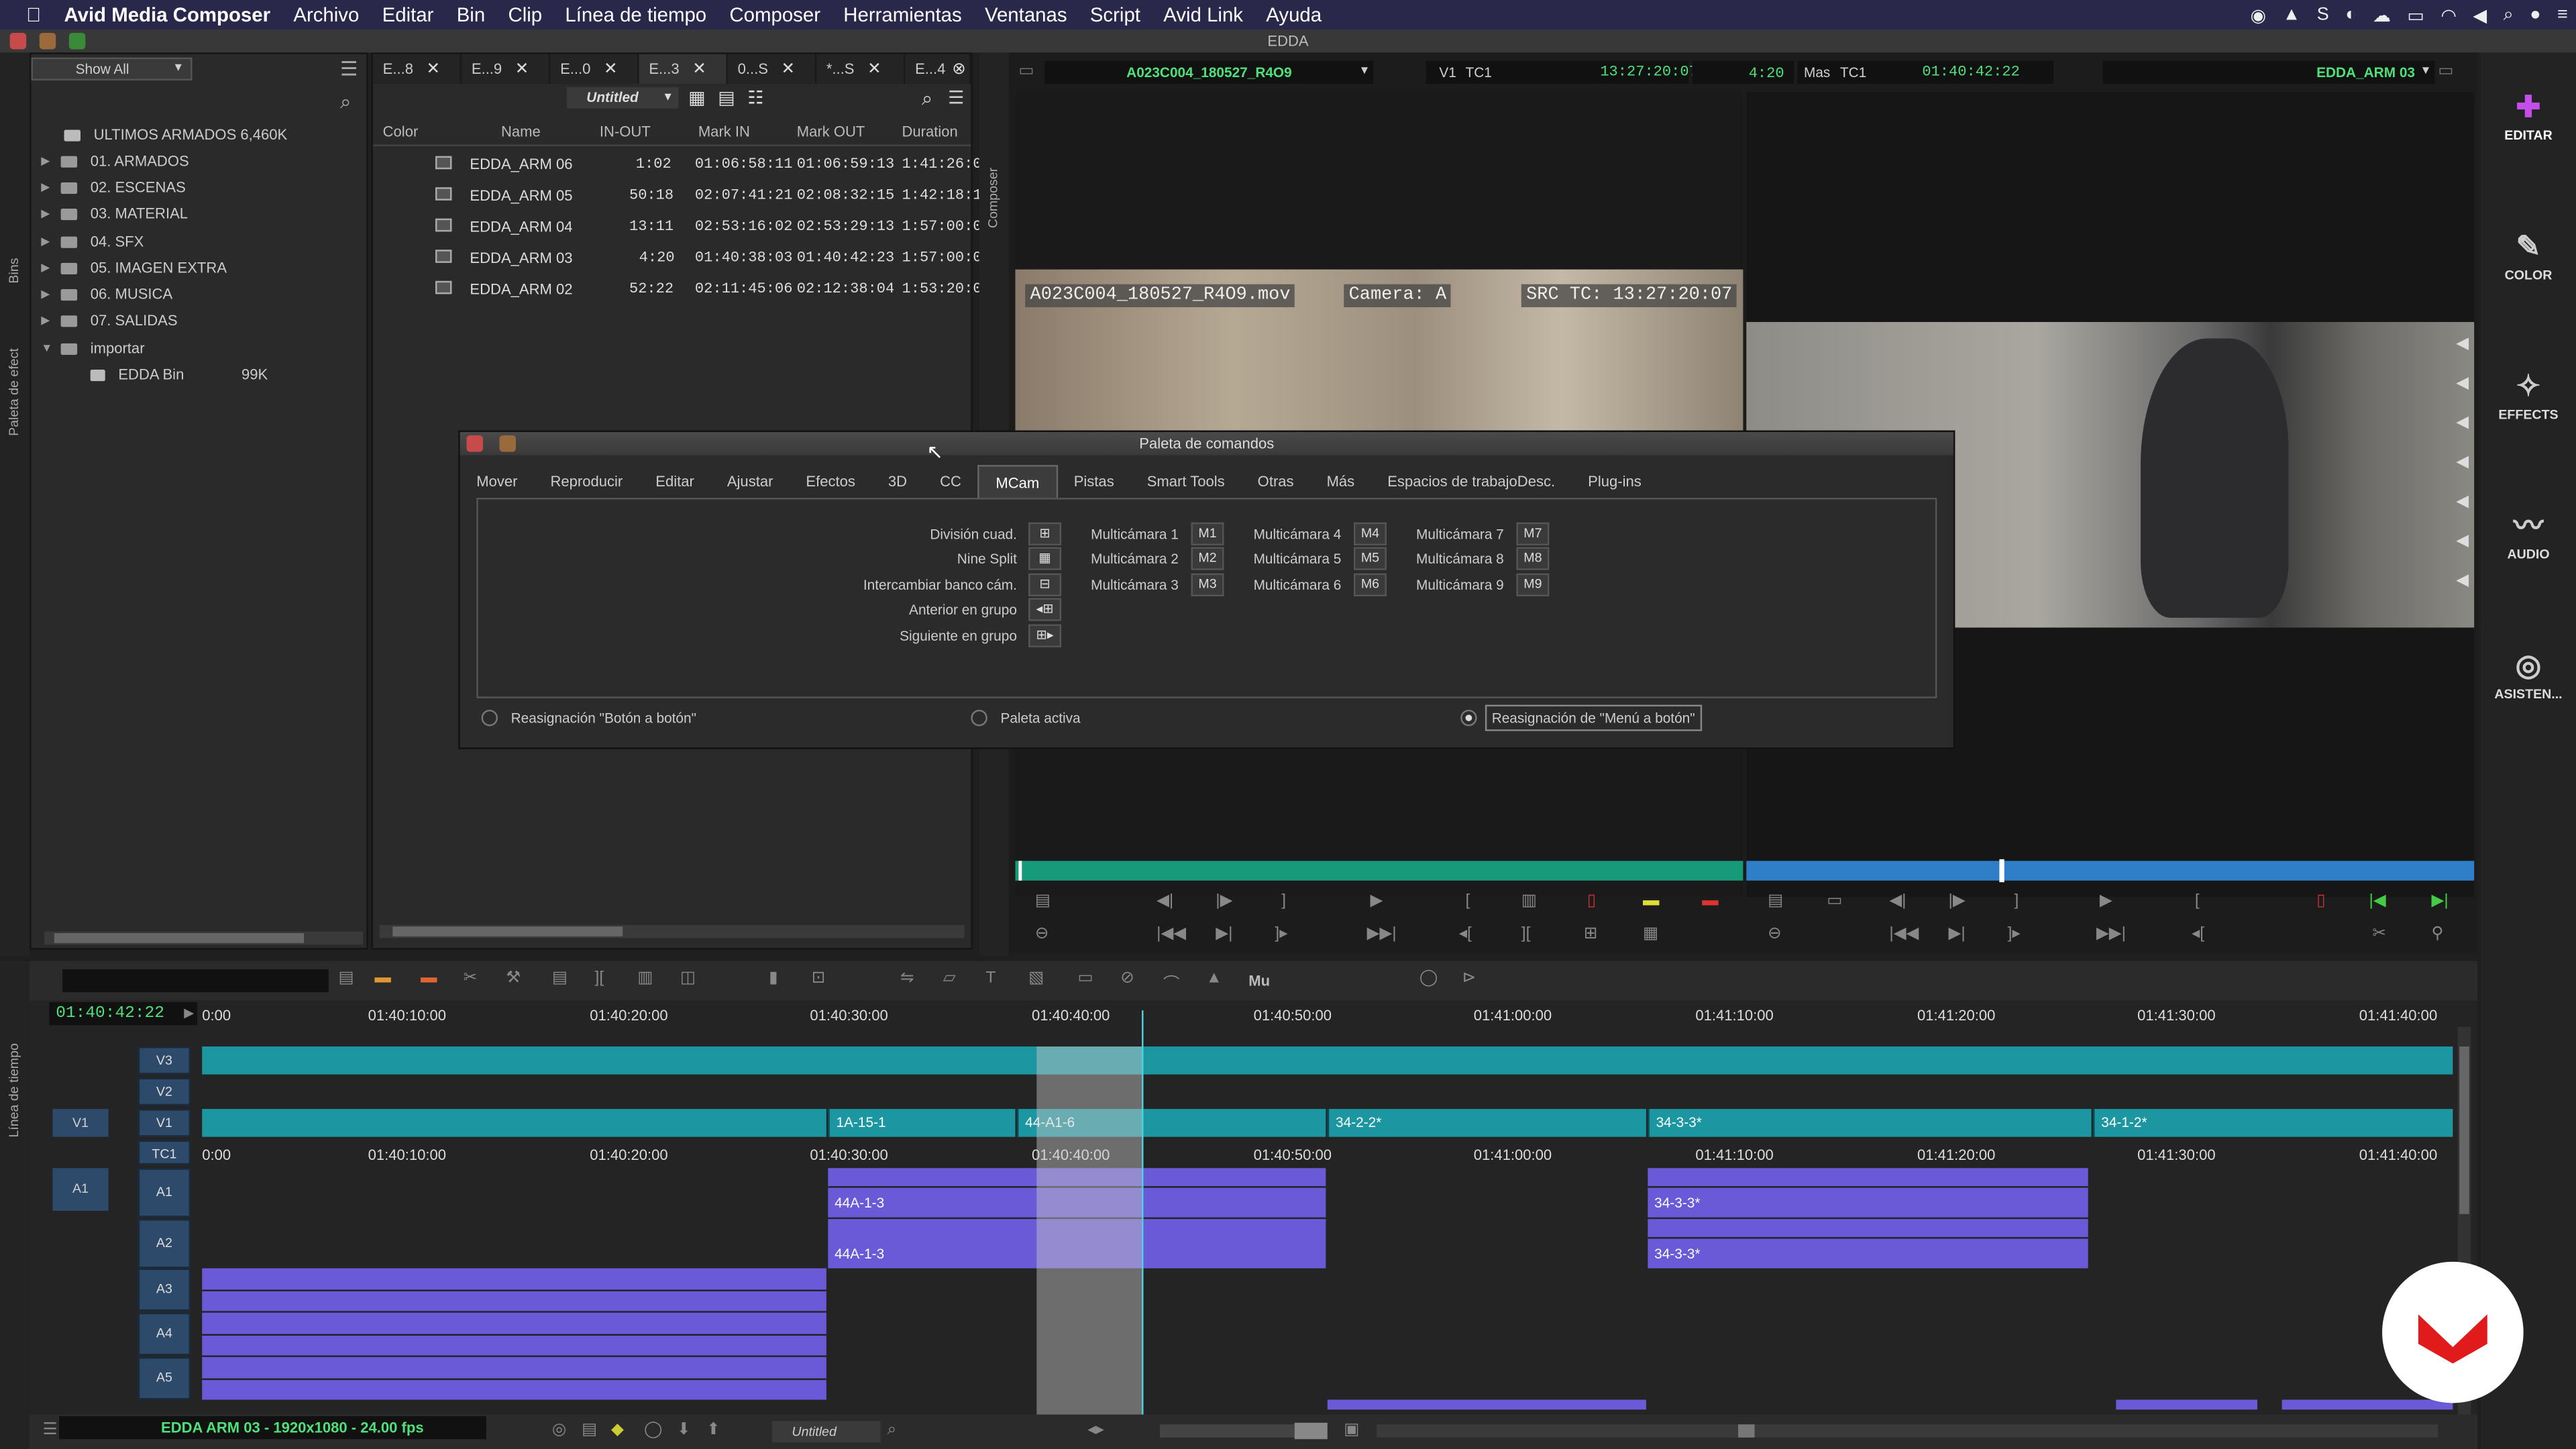 The height and width of the screenshot is (1449, 2576). I want to click on button-to-button-radio, so click(489, 718).